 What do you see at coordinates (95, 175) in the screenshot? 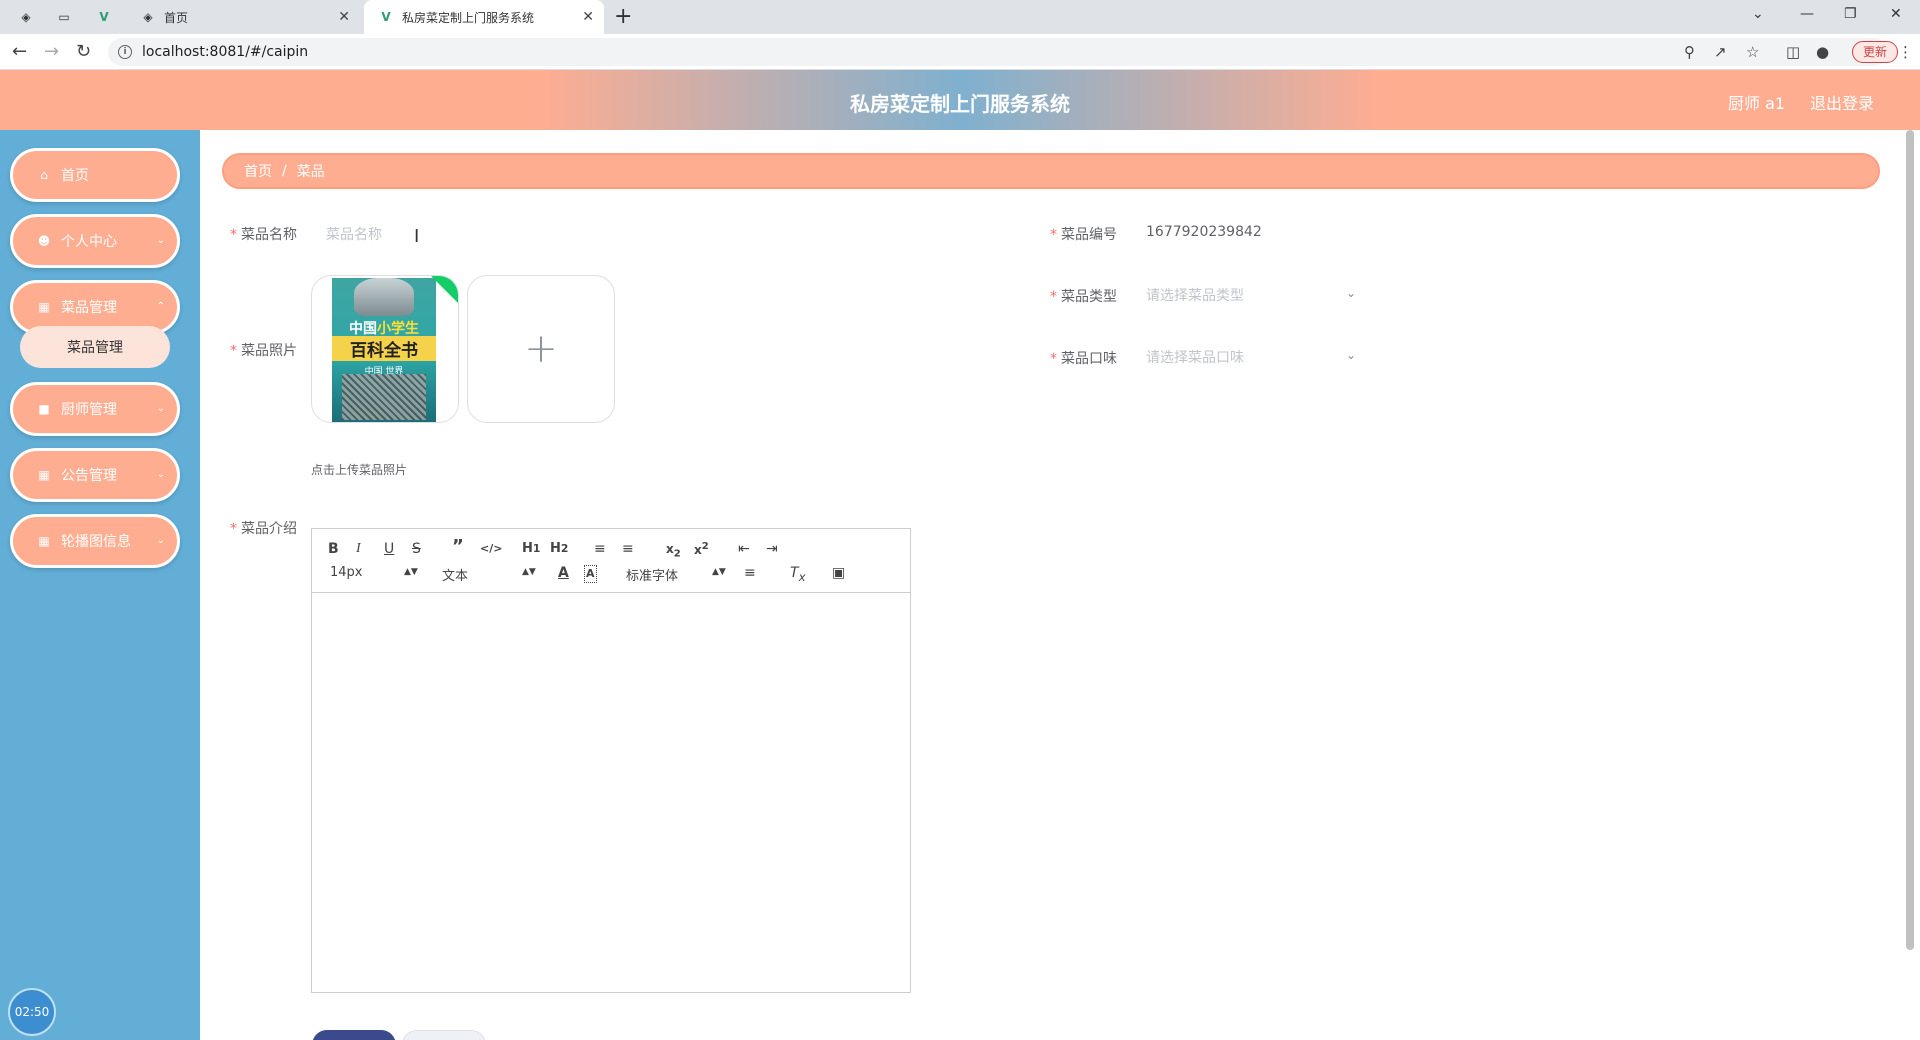
I see `sidebar-item-home: ⌂ 首页` at bounding box center [95, 175].